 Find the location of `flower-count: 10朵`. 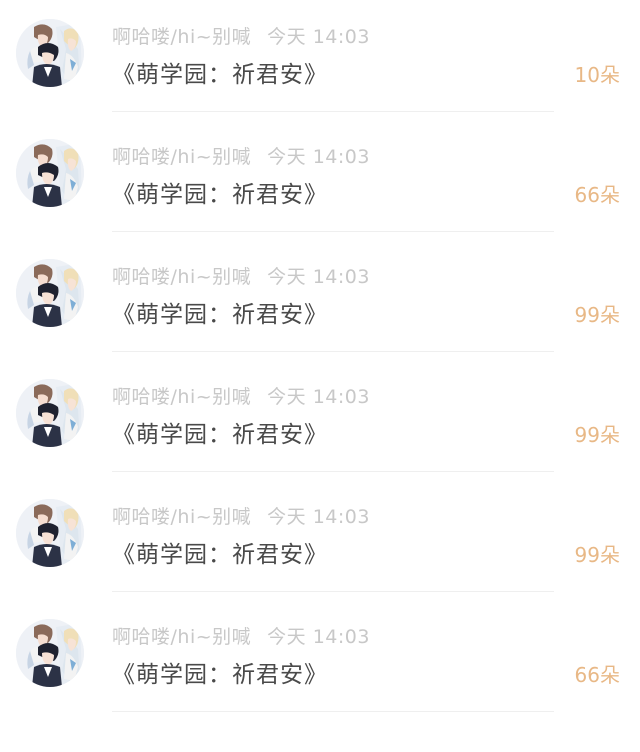

flower-count: 10朵 is located at coordinates (597, 75).